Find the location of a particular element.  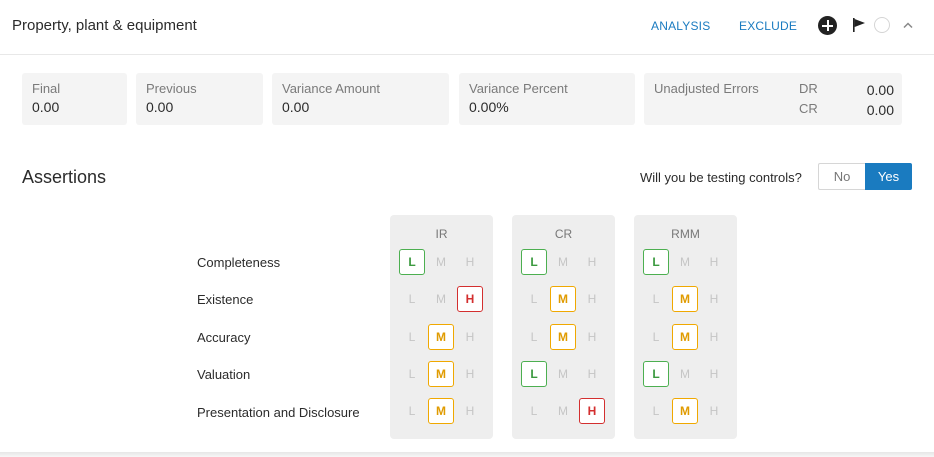

summary-label: Variance Percent is located at coordinates (518, 88).